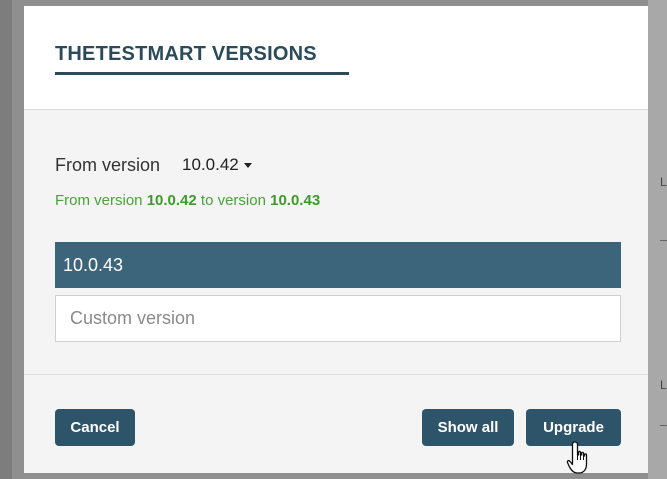  I want to click on from-version-value: 10.0.42, so click(210, 164).